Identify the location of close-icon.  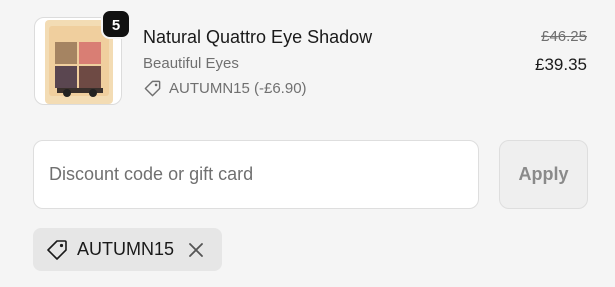
(196, 249).